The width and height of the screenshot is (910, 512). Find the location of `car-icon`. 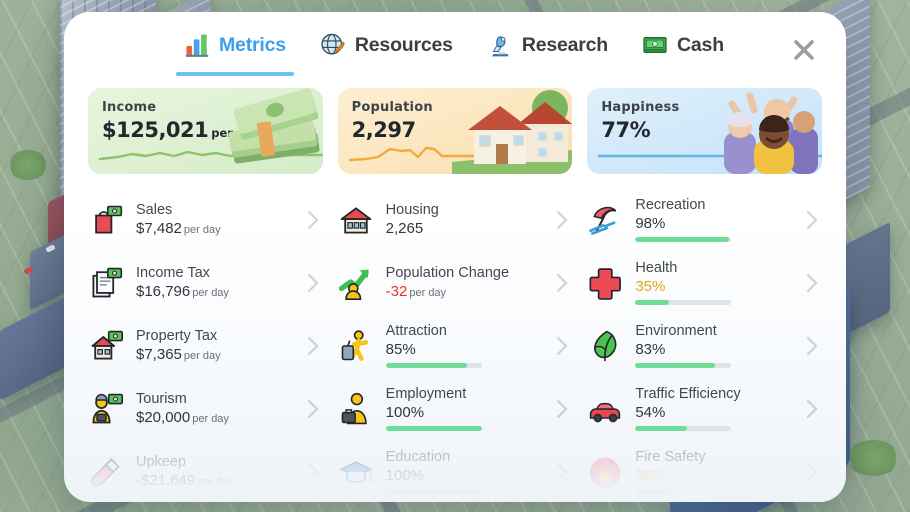

car-icon is located at coordinates (605, 412).